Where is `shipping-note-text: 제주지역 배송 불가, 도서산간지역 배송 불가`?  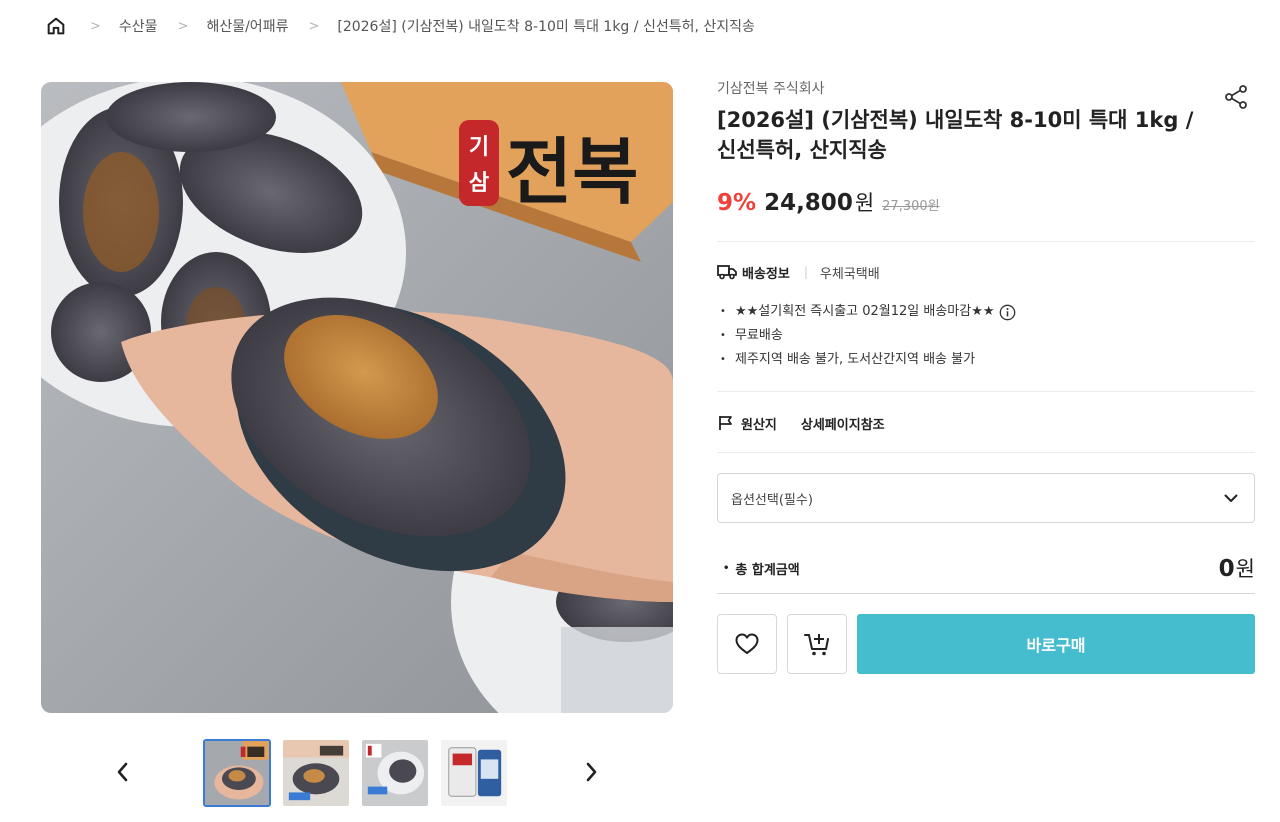
shipping-note-text: 제주지역 배송 불가, 도서산간지역 배송 불가 is located at coordinates (855, 359).